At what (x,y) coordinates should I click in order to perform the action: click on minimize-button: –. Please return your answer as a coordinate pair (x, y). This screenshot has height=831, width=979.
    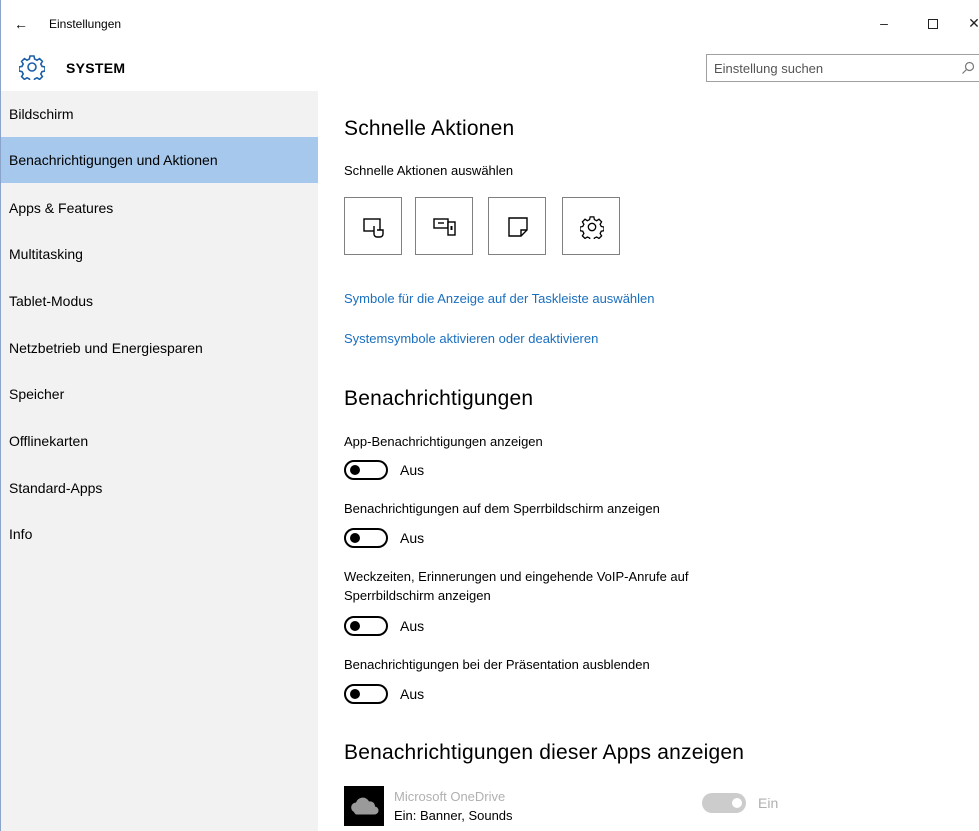
    Looking at the image, I should click on (884, 23).